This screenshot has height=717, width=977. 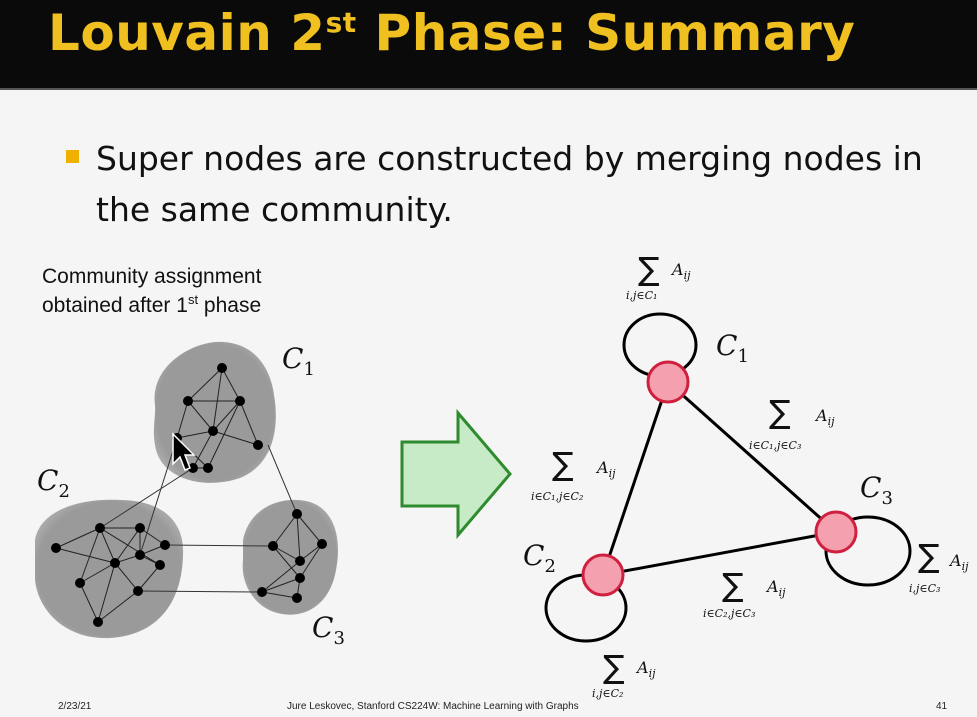 What do you see at coordinates (732, 348) in the screenshot?
I see `right-label-c1: C1` at bounding box center [732, 348].